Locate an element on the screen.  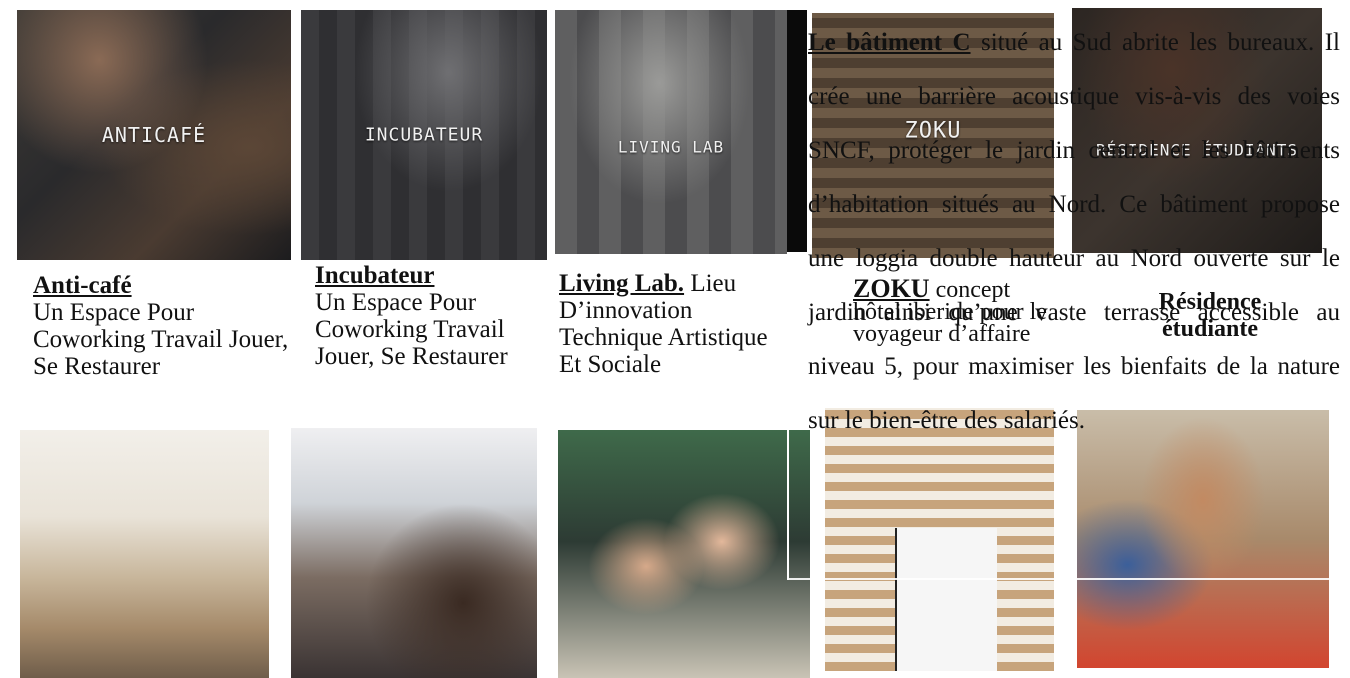
frame-horizontal-line is located at coordinates (1058, 579).